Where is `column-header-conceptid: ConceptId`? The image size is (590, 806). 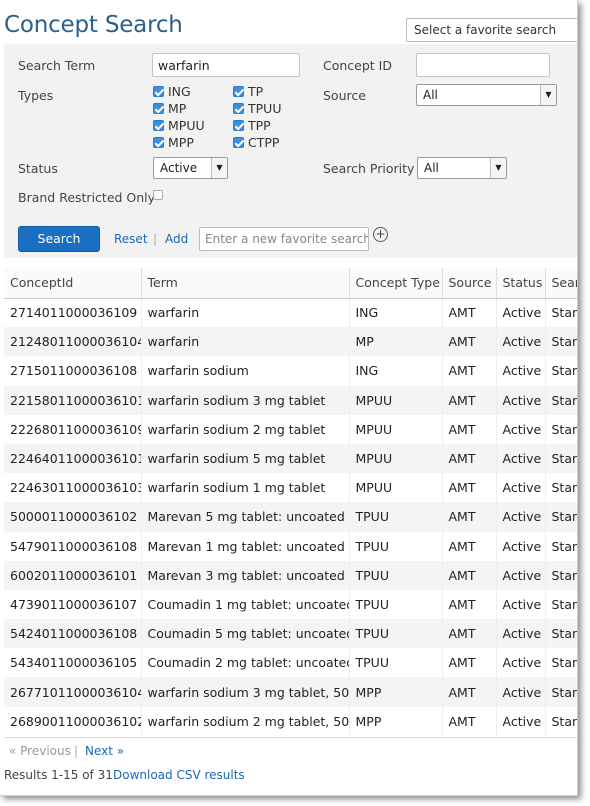
column-header-conceptid: ConceptId is located at coordinates (73, 283).